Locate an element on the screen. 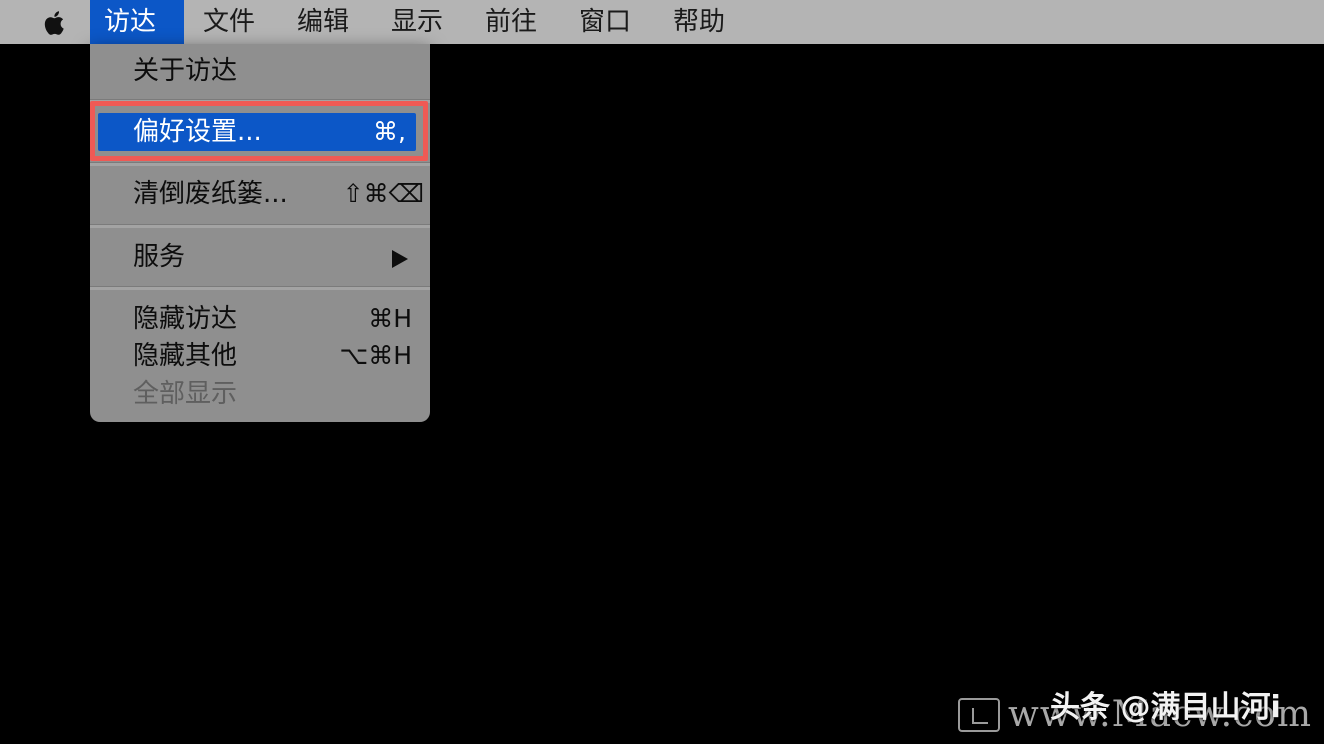 This screenshot has height=744, width=1324. highlight-annotation-box is located at coordinates (259, 131).